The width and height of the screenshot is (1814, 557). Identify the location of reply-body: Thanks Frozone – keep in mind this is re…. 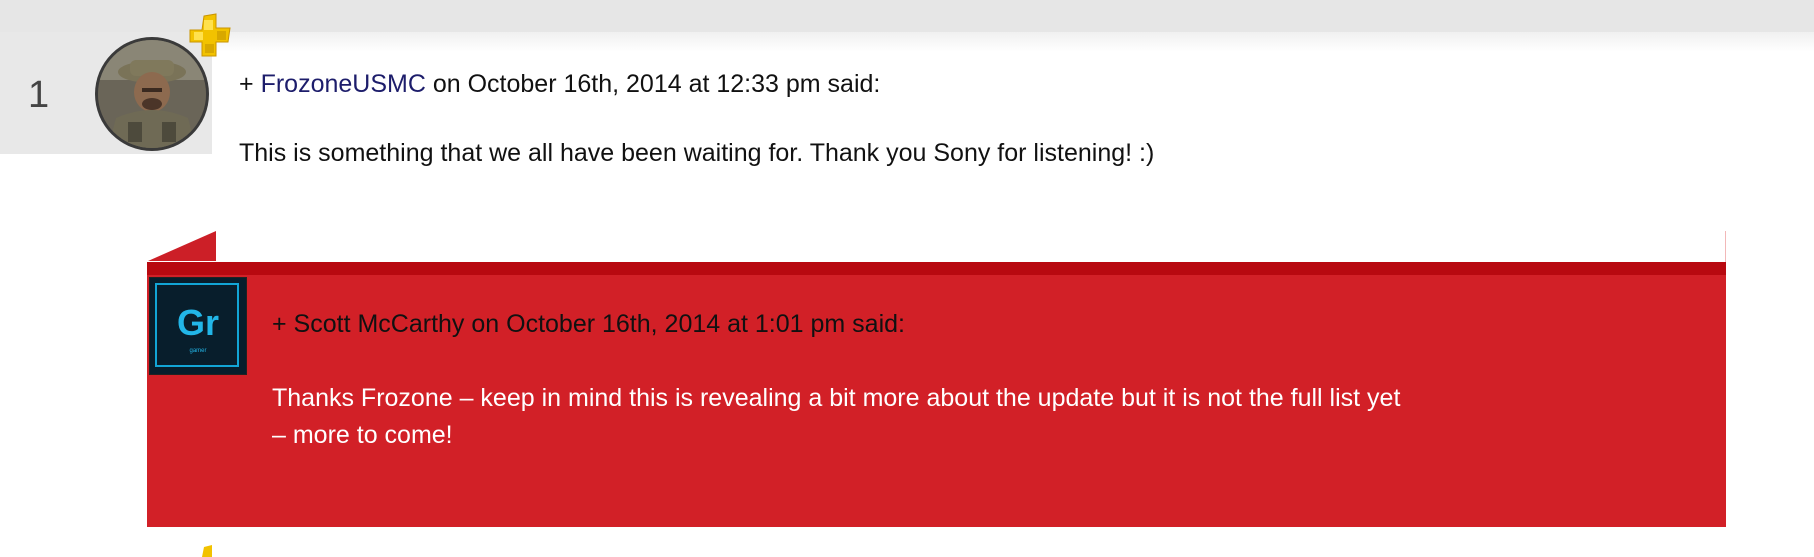
(872, 417).